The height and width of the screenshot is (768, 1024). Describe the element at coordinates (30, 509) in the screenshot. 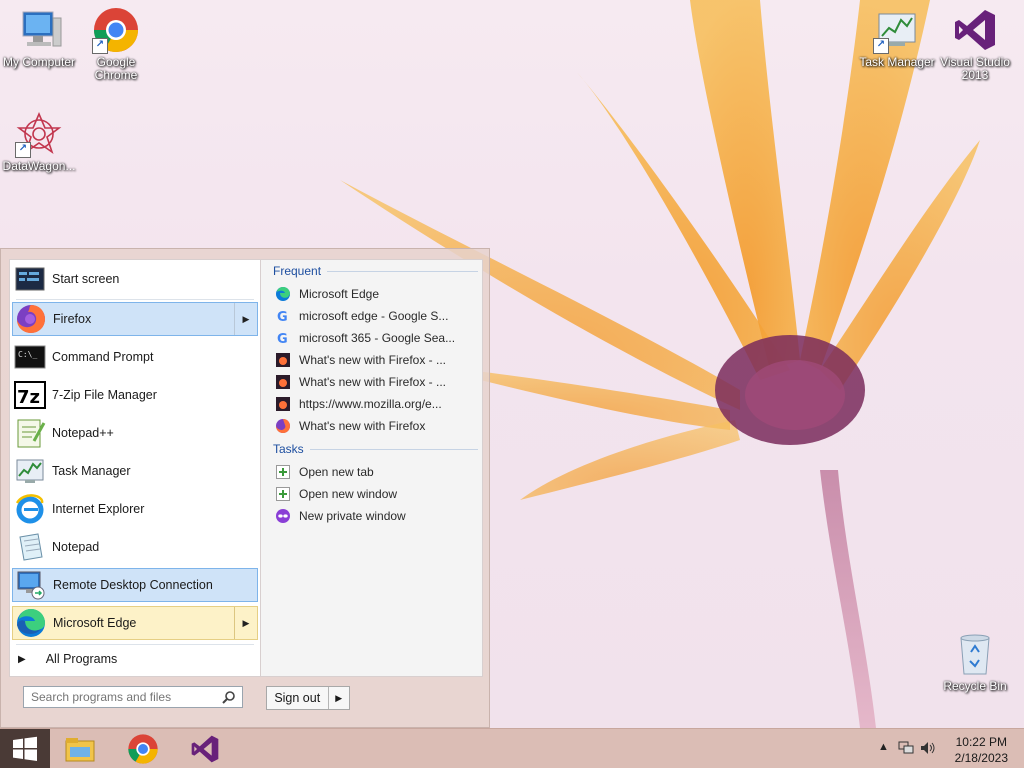

I see `internet-explorer-icon` at that location.